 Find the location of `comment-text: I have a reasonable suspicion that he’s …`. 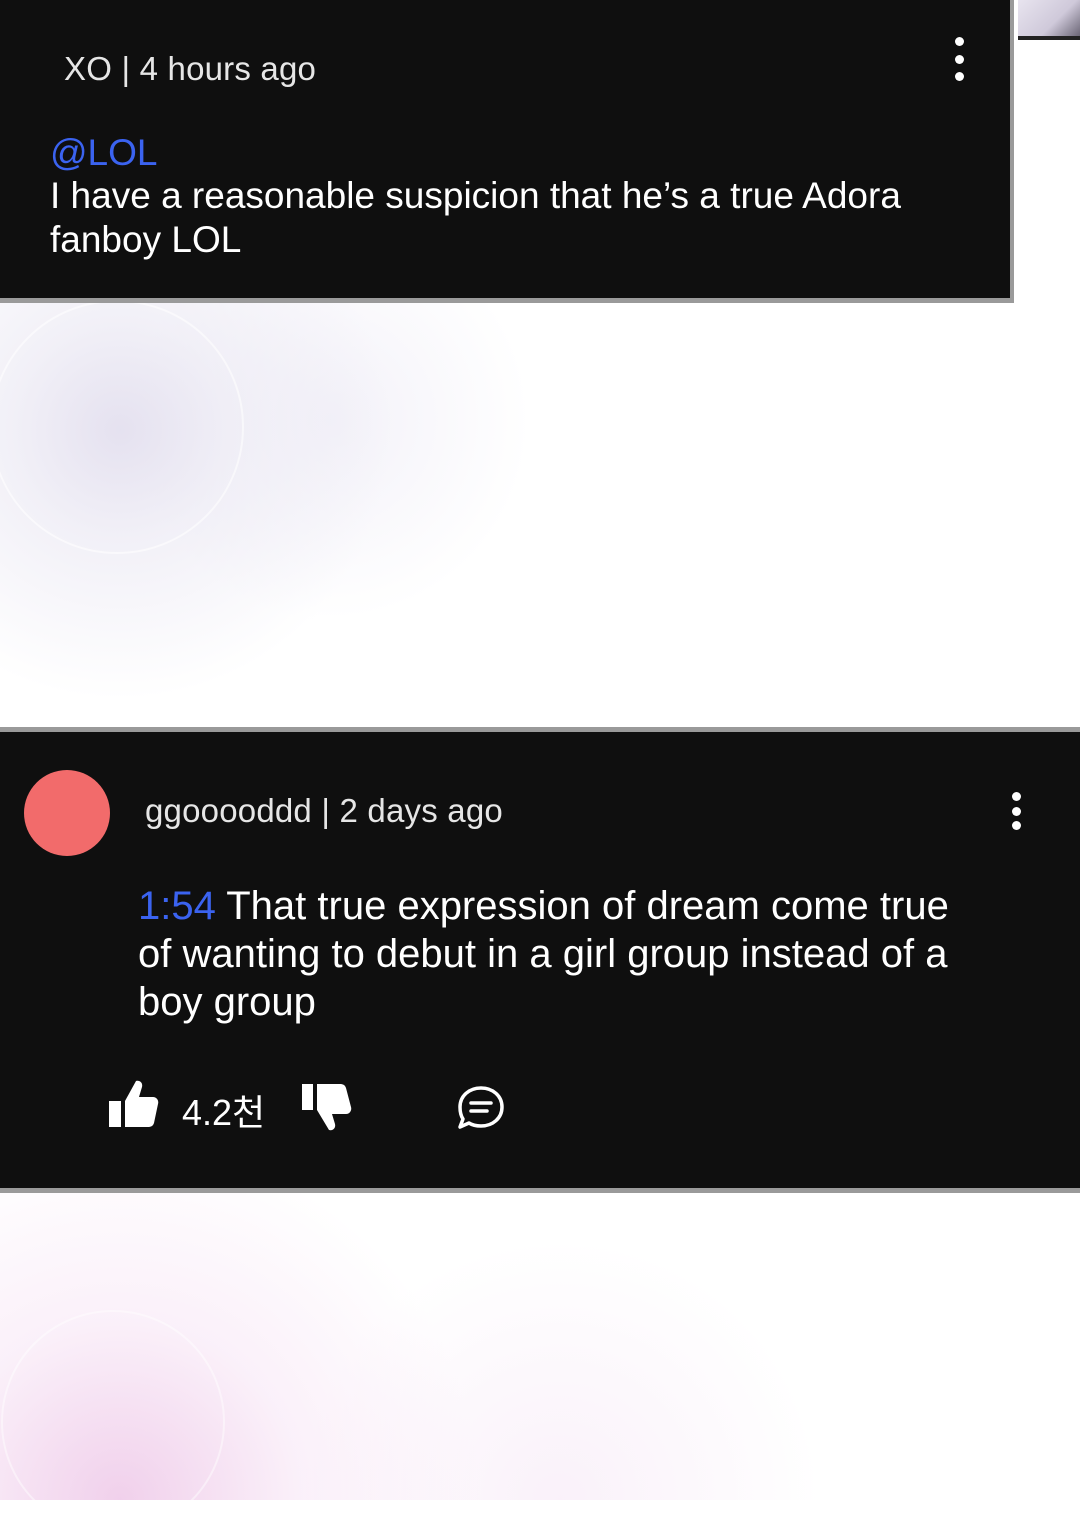

comment-text: I have a reasonable suspicion that he’s … is located at coordinates (475, 217).